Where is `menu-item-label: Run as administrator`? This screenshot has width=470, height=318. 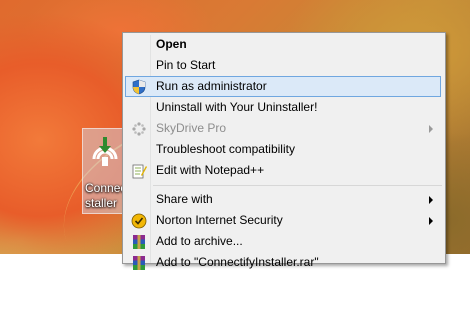
menu-item-label: Run as administrator is located at coordinates (211, 86).